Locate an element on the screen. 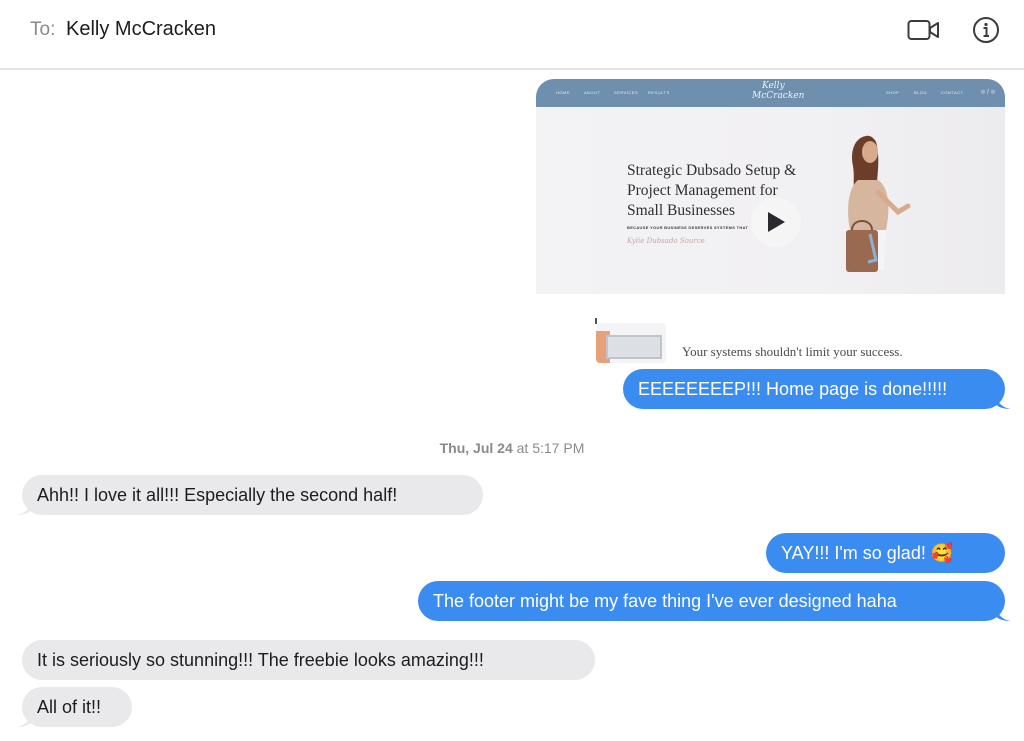  preview-logo: Kelly McCracken is located at coordinates (778, 91).